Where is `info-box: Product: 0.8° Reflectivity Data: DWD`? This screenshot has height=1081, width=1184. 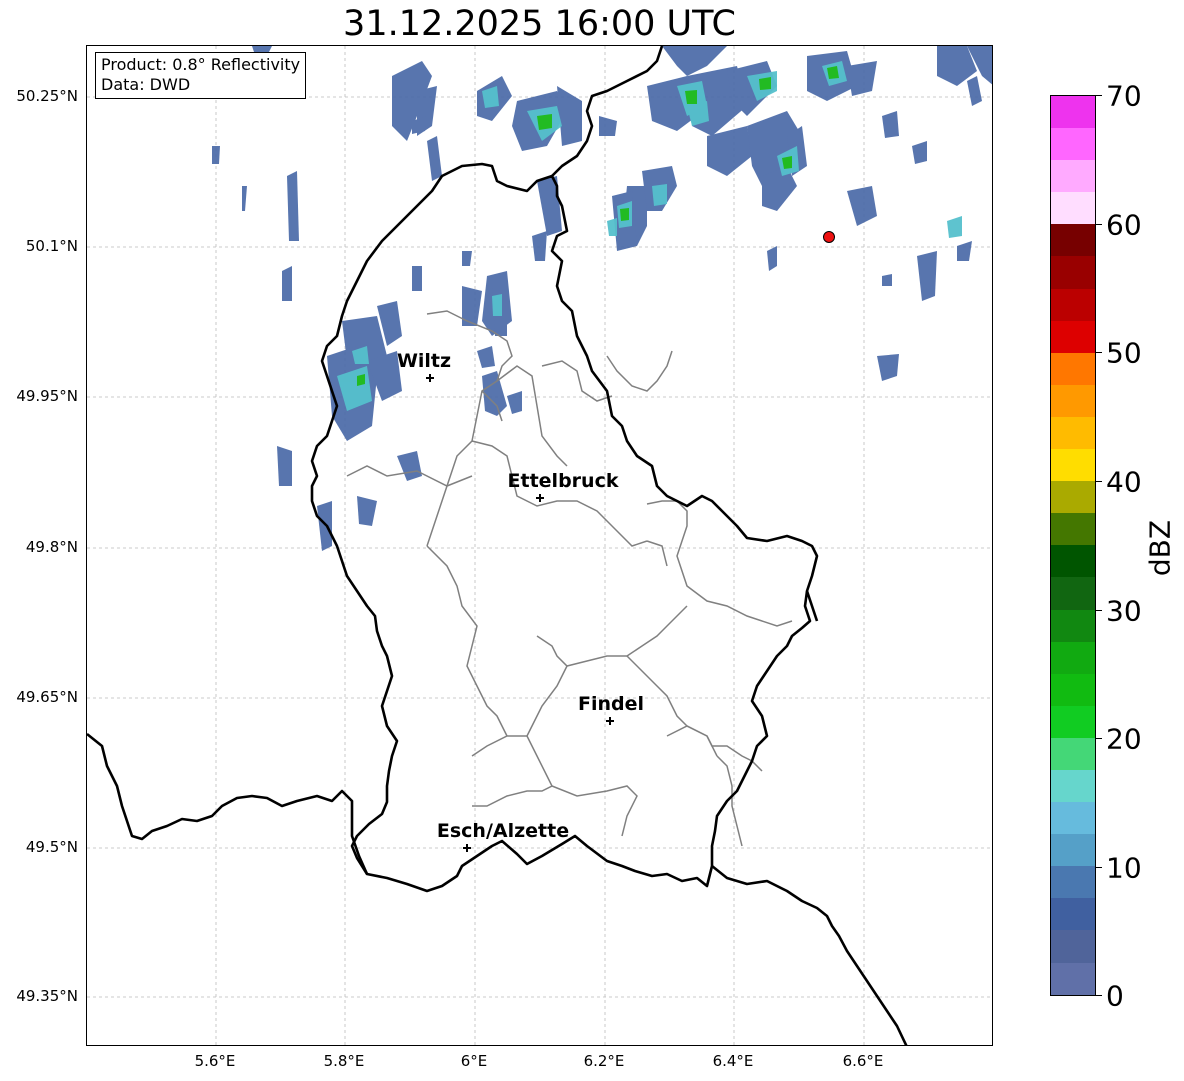
info-box: Product: 0.8° Reflectivity Data: DWD is located at coordinates (201, 75).